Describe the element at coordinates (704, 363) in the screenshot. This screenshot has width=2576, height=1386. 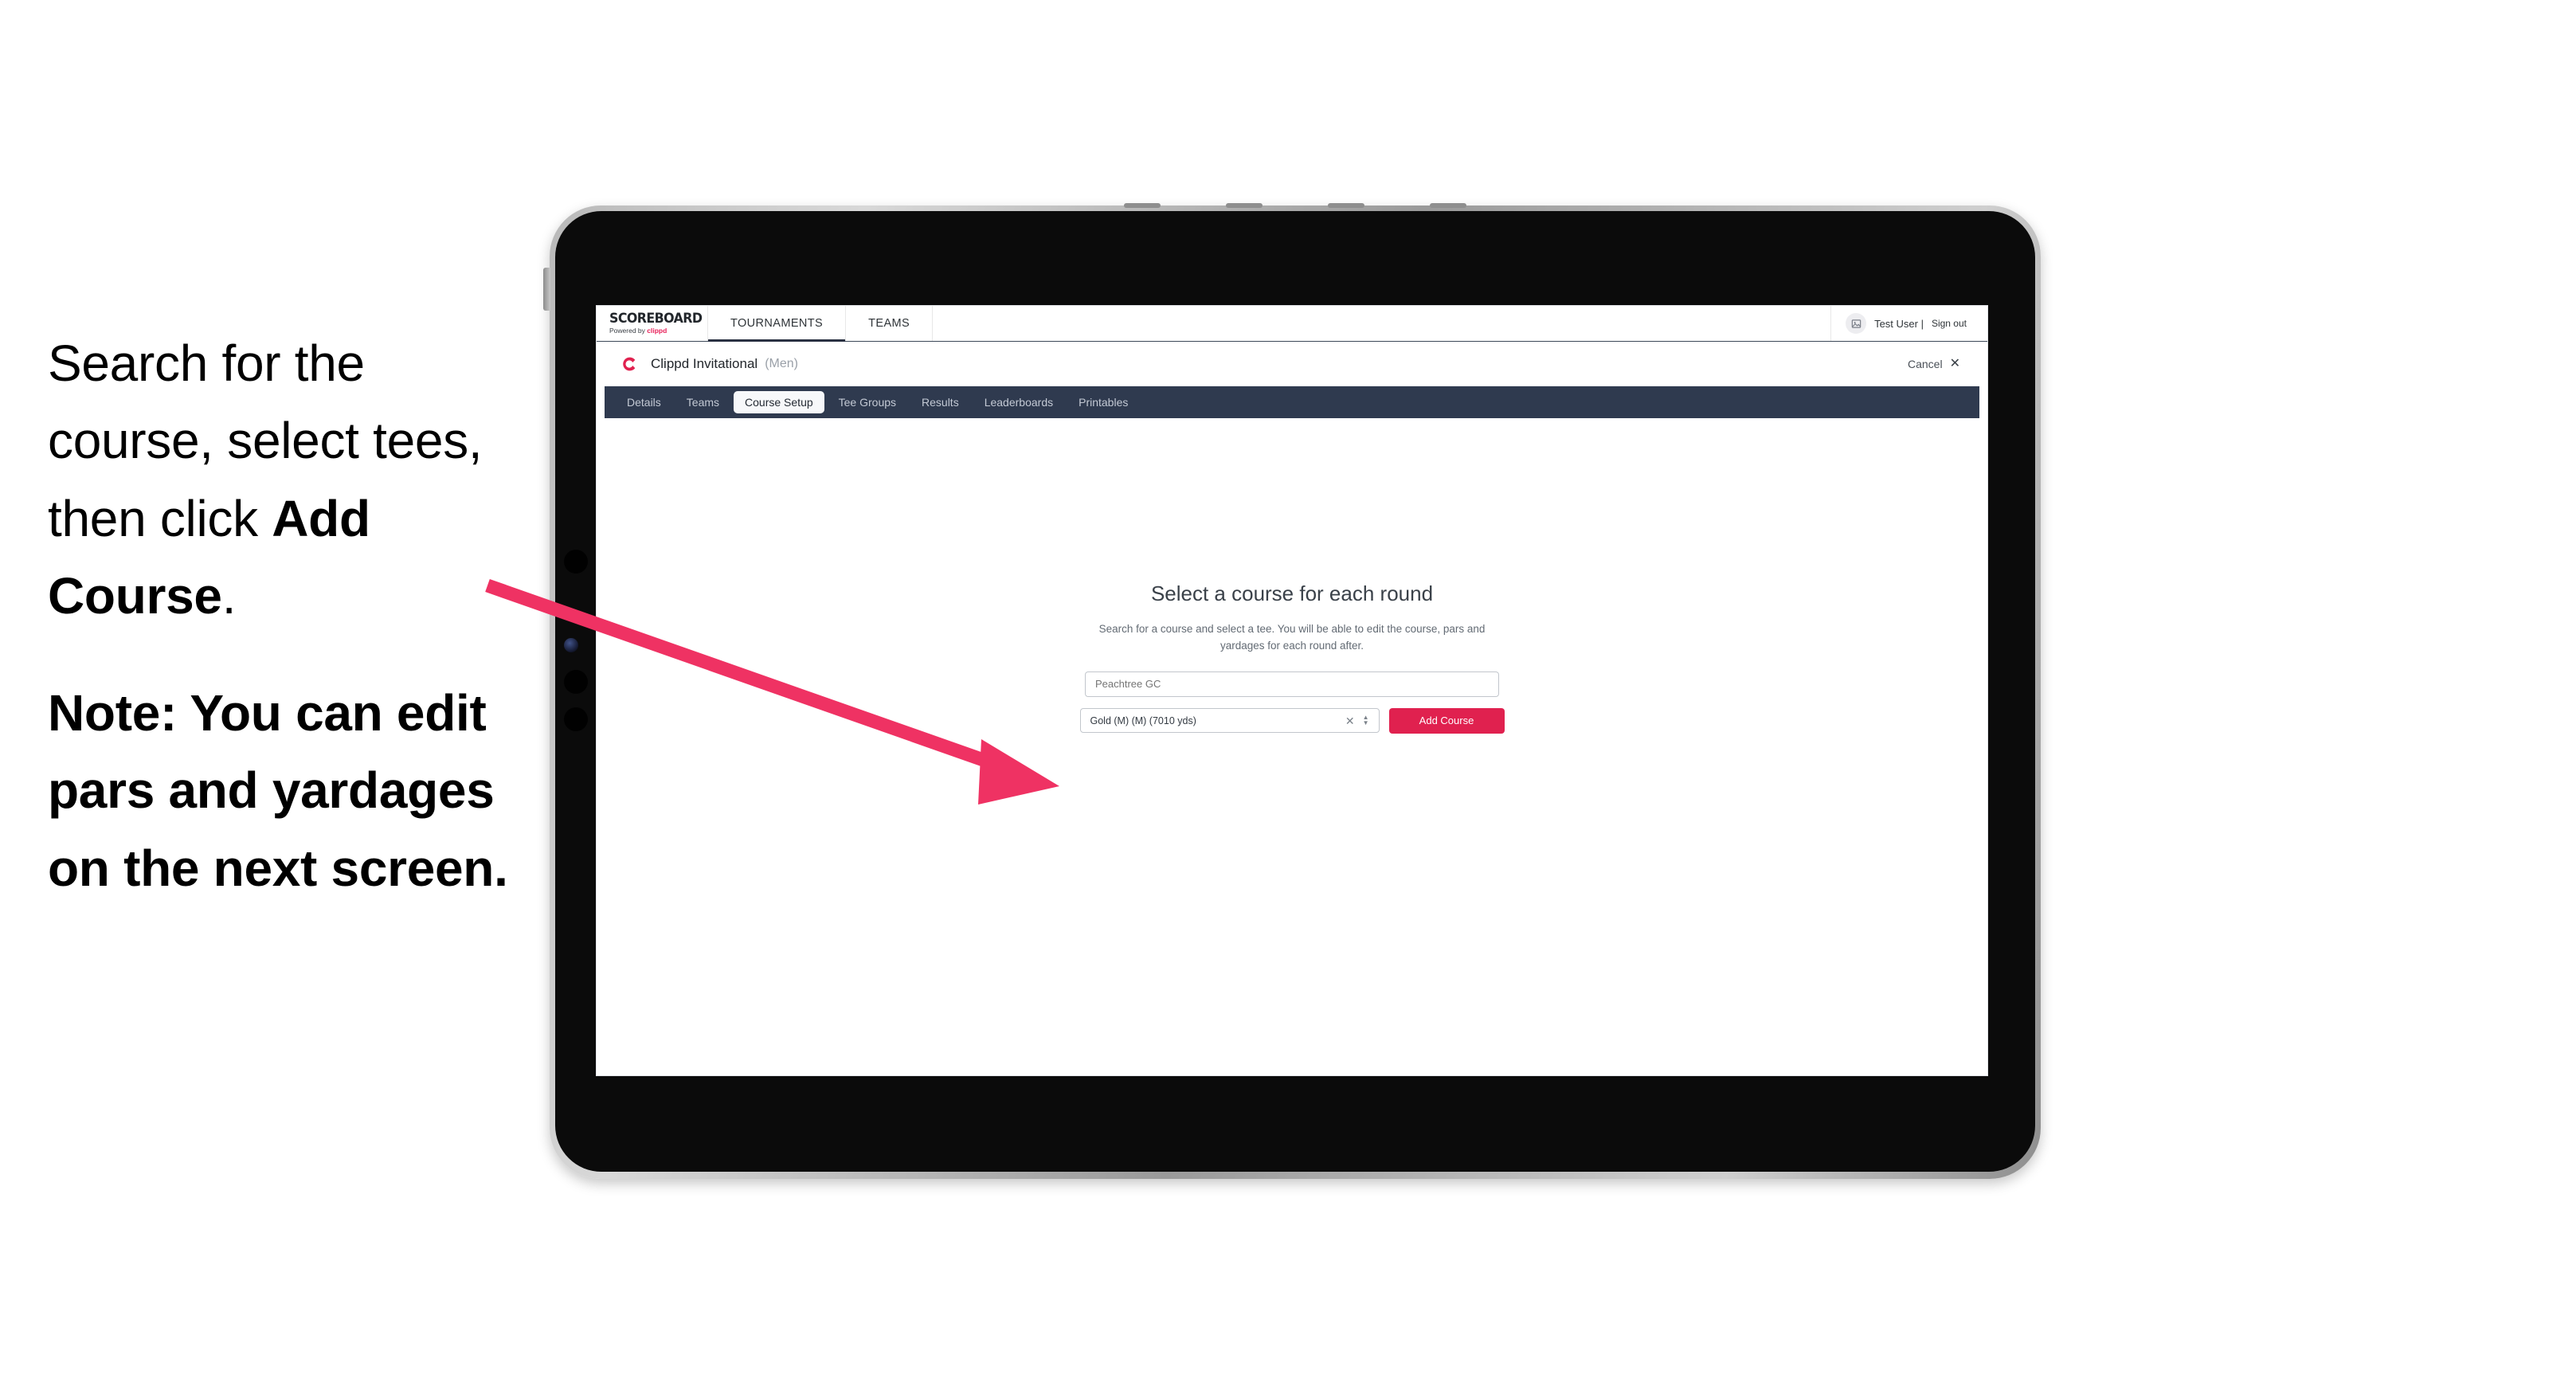
I see `tournament-name: Clippd Invitational` at that location.